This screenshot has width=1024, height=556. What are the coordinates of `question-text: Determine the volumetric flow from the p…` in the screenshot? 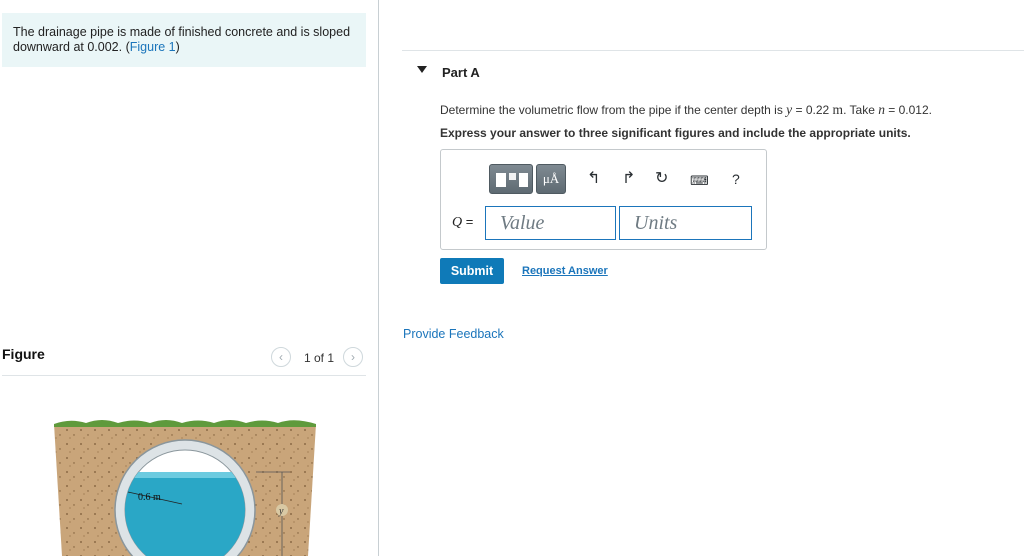 It's located at (686, 109).